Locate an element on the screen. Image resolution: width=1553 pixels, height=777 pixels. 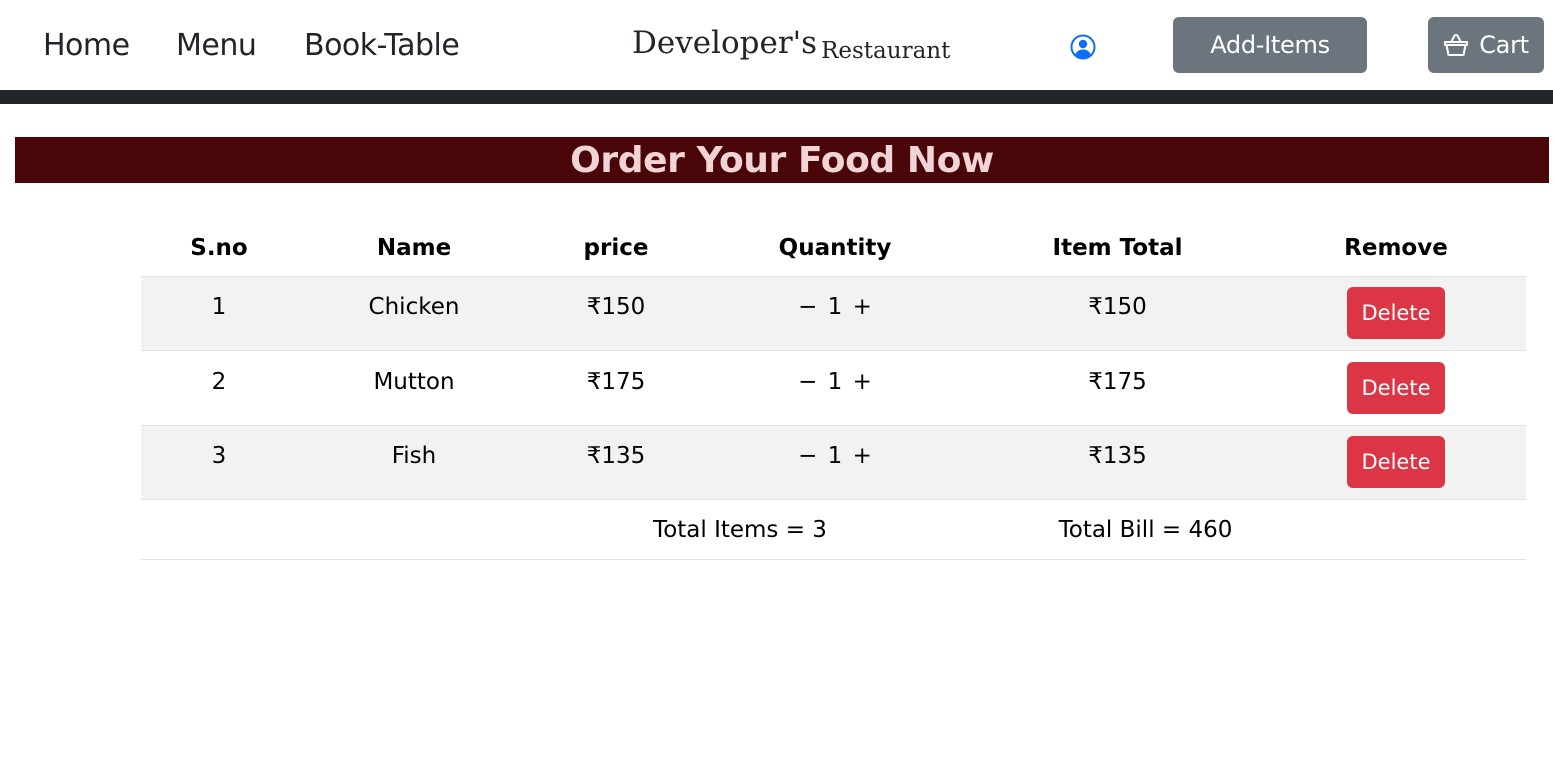
header-price: price is located at coordinates (616, 248).